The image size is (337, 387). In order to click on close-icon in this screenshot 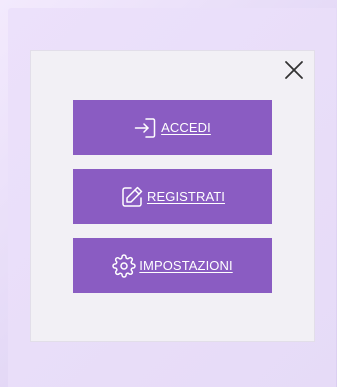, I will do `click(294, 70)`.